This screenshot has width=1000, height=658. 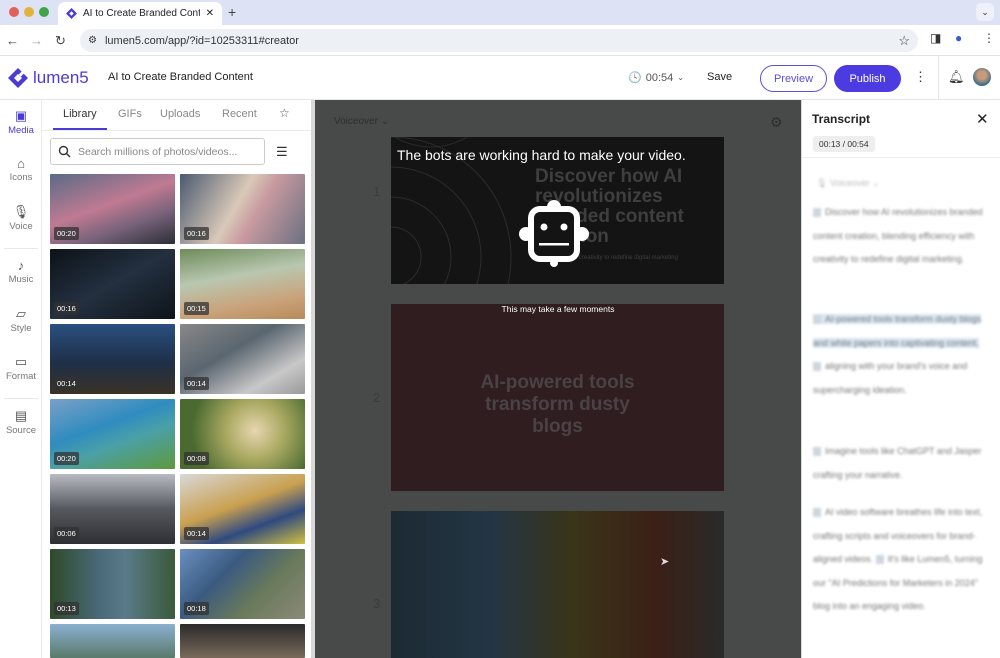 I want to click on url-field: ⚙ lumen5.com/app/?id=10253311#creator ☆, so click(x=499, y=40).